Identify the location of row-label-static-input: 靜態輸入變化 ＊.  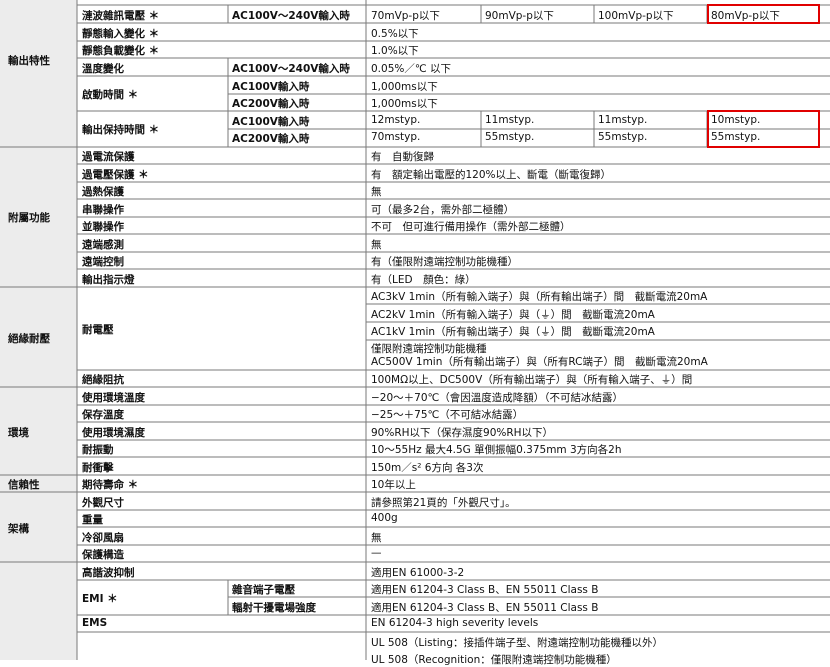
(121, 34).